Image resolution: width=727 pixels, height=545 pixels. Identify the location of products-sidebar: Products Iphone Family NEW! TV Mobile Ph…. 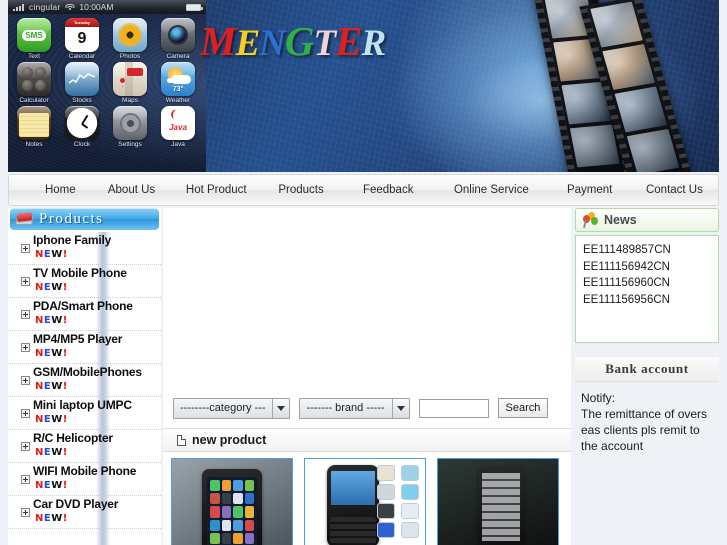
(84, 376).